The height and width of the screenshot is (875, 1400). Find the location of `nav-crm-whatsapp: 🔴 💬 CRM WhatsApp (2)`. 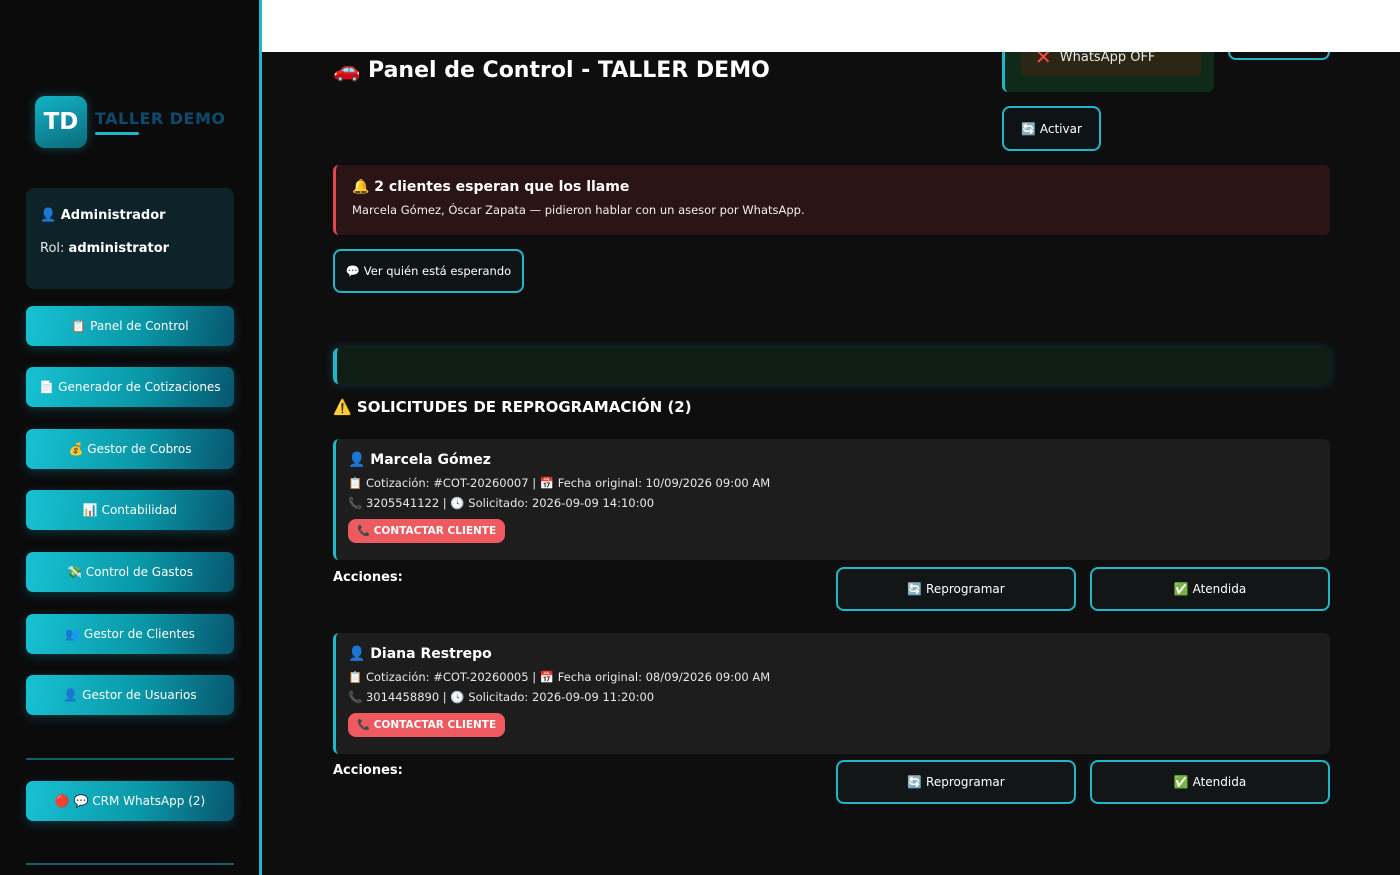

nav-crm-whatsapp: 🔴 💬 CRM WhatsApp (2) is located at coordinates (130, 801).